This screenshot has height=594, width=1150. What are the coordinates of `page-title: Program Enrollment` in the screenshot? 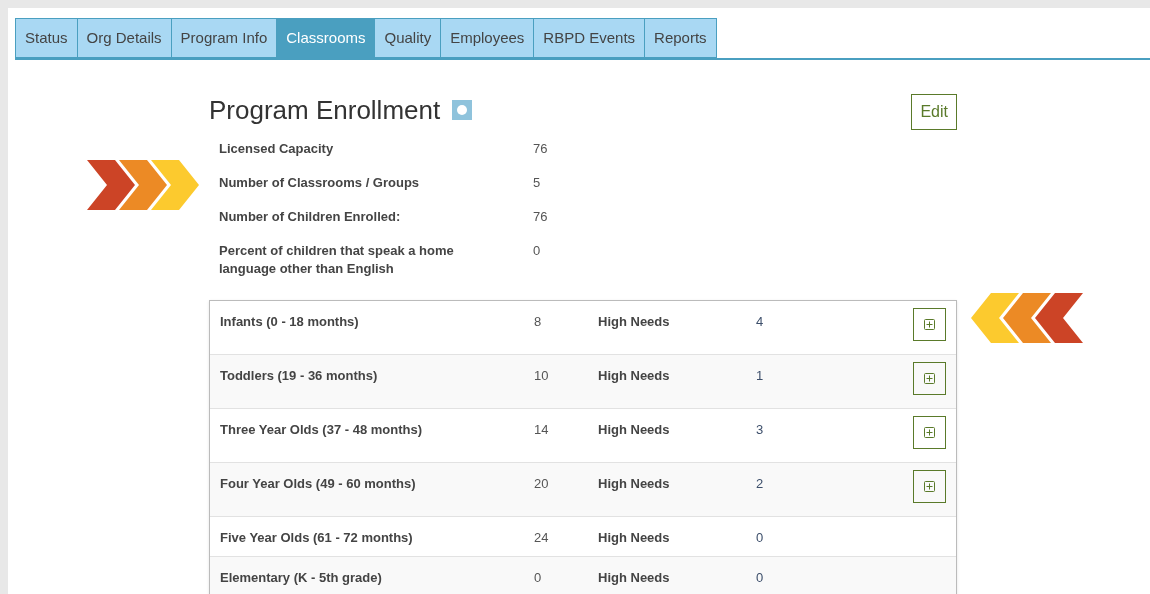 It's located at (325, 110).